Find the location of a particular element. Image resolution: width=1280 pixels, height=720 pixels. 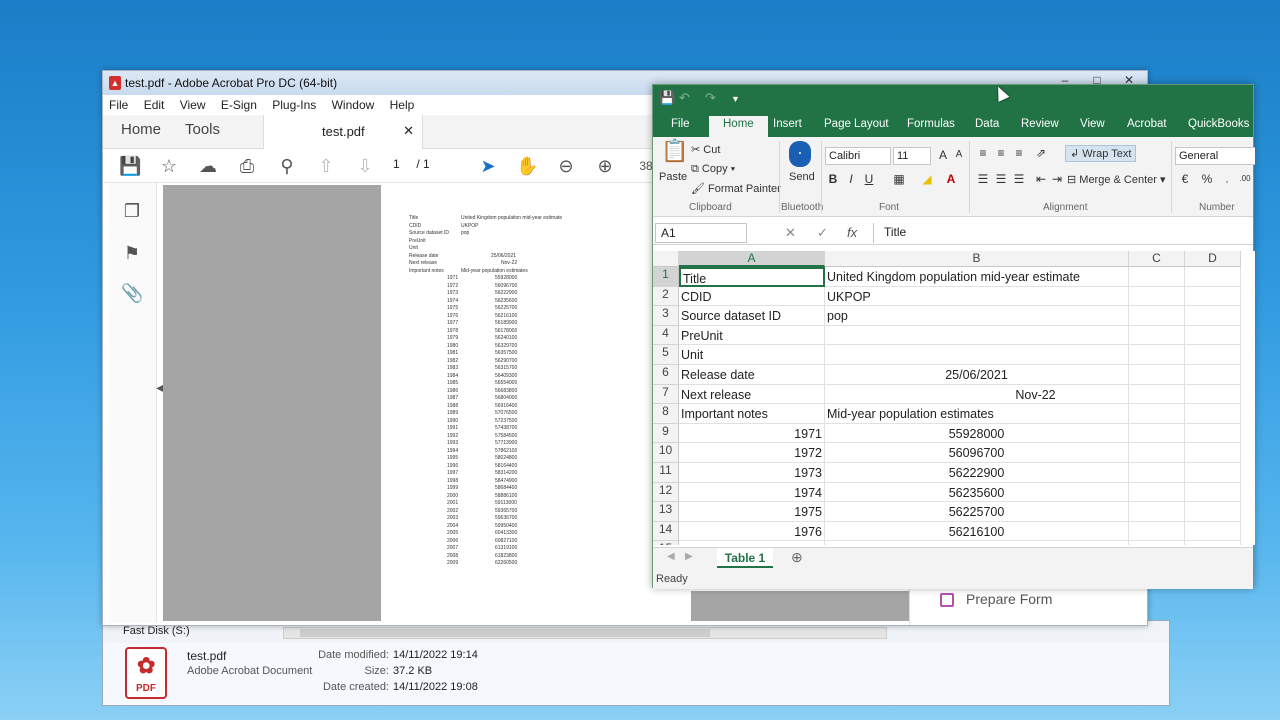

decrease-indent-icon: ⇤ is located at coordinates (1041, 179).